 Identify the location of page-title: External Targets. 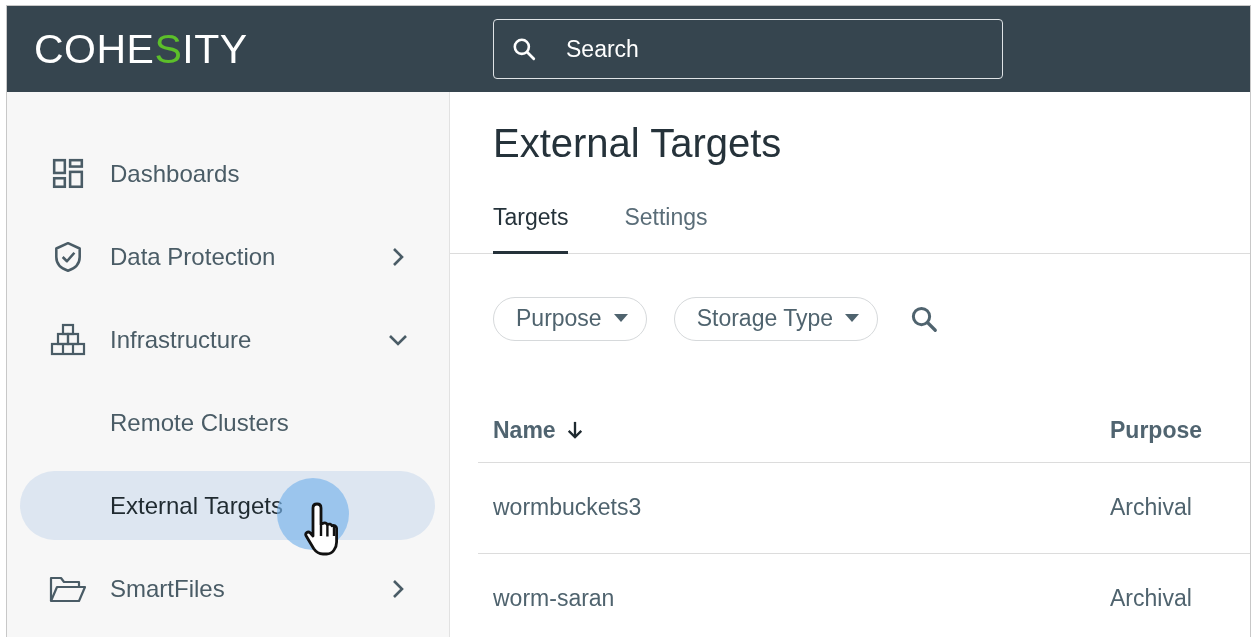
(638, 143).